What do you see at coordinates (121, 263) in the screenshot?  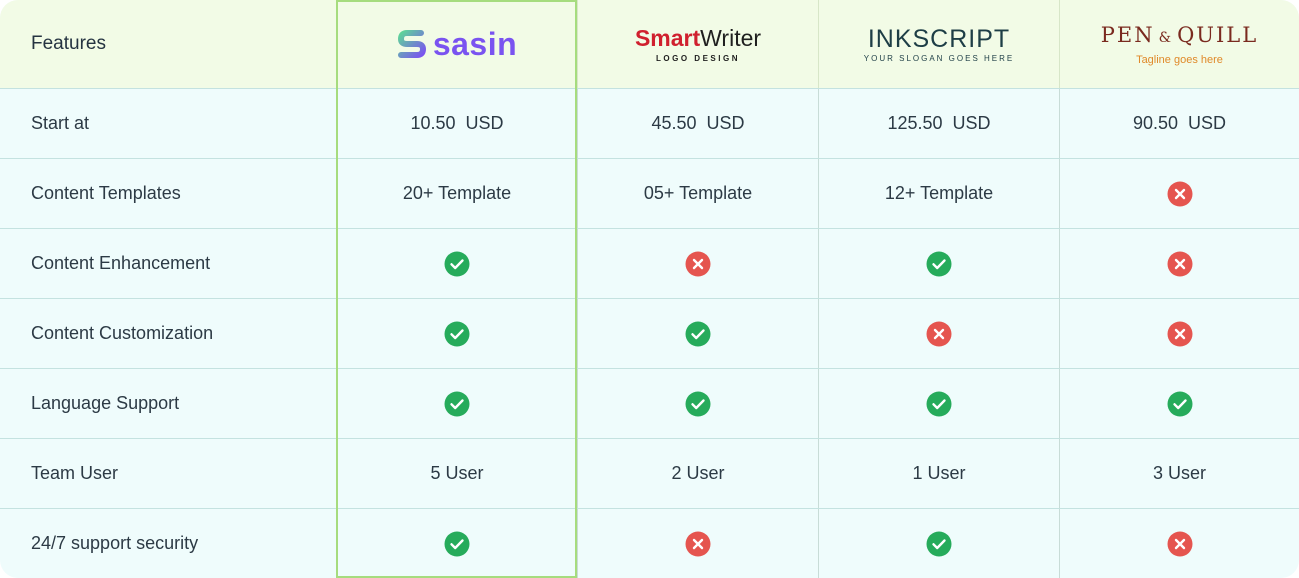 I see `feature-label: Content Enhancement` at bounding box center [121, 263].